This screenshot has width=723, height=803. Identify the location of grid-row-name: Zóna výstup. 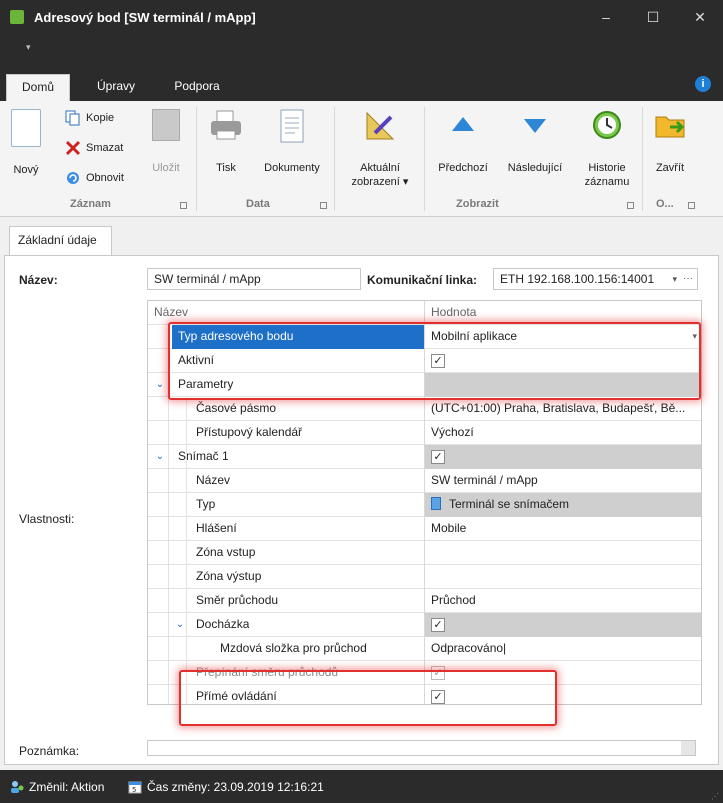
(229, 576).